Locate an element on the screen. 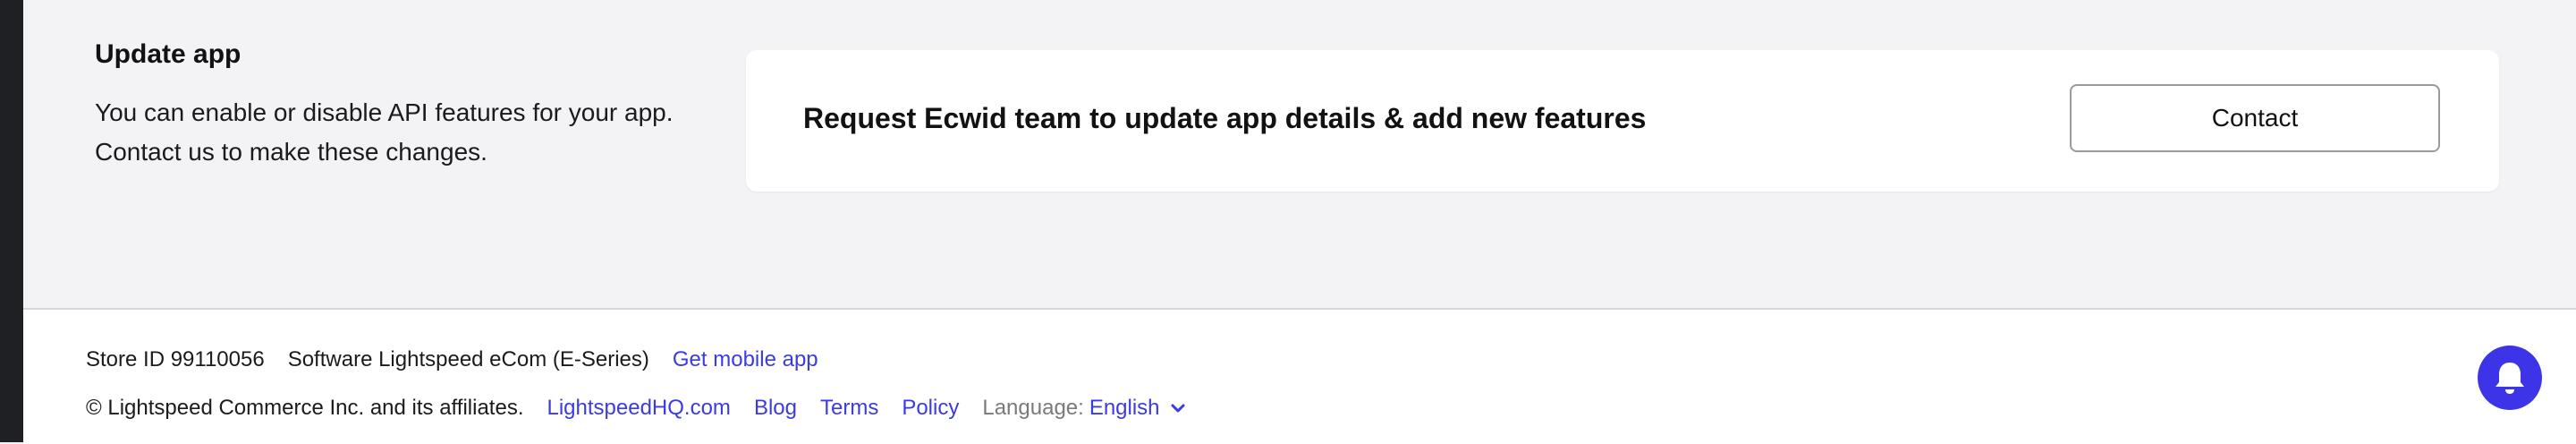 The image size is (2576, 444). section-title: Update app is located at coordinates (168, 54).